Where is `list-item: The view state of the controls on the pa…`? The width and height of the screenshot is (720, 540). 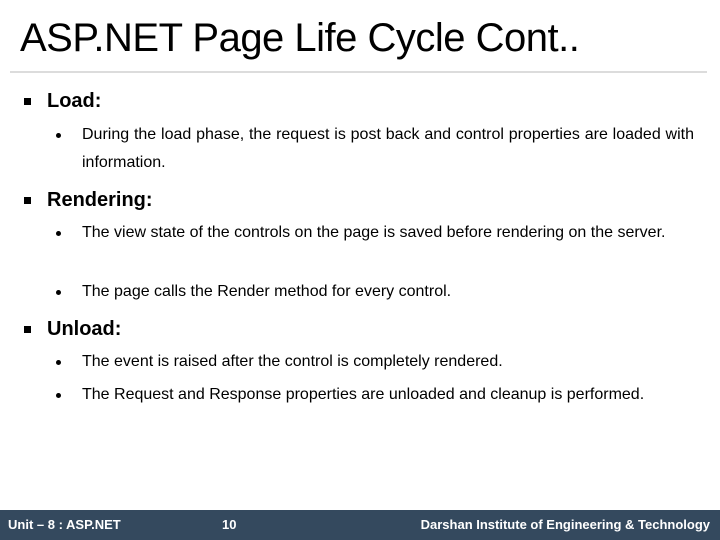
list-item: The view state of the controls on the pa… is located at coordinates (376, 233).